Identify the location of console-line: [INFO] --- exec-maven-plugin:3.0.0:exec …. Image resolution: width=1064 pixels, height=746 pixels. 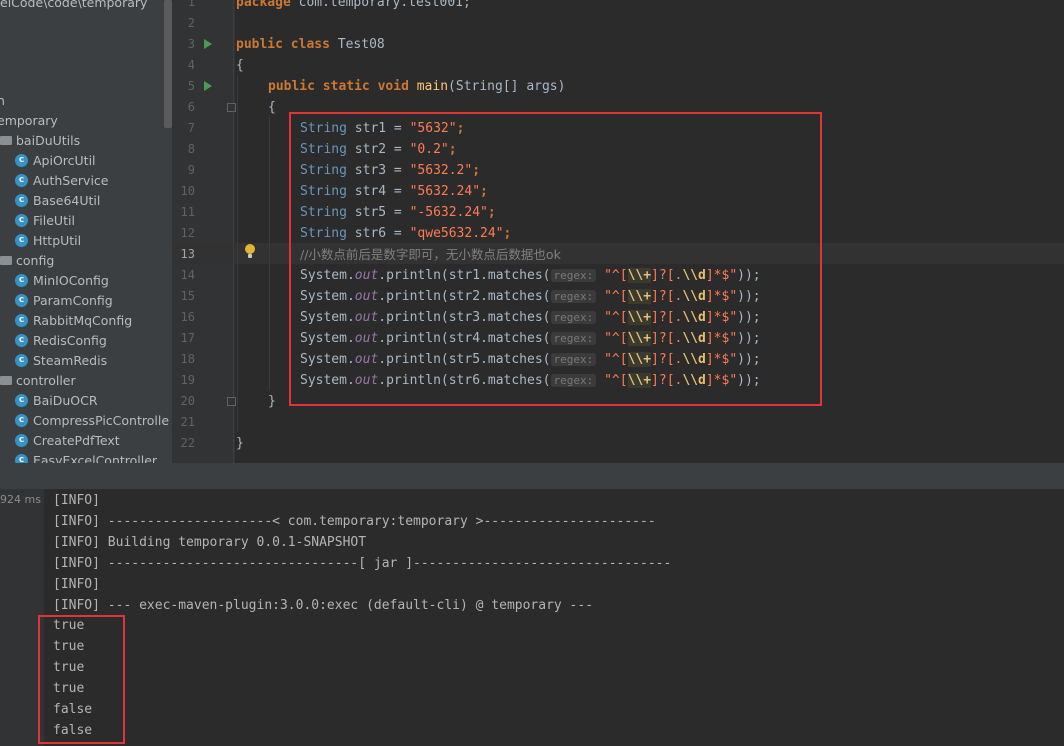
(323, 605).